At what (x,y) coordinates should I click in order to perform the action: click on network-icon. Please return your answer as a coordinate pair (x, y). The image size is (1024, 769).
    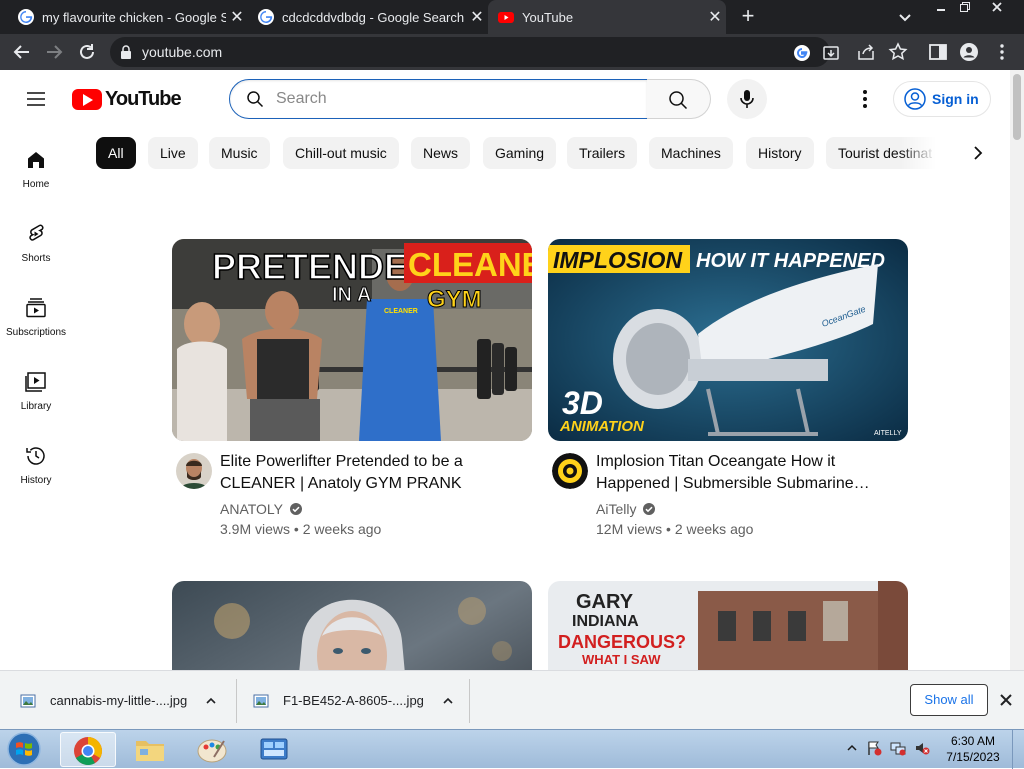
    Looking at the image, I should click on (898, 748).